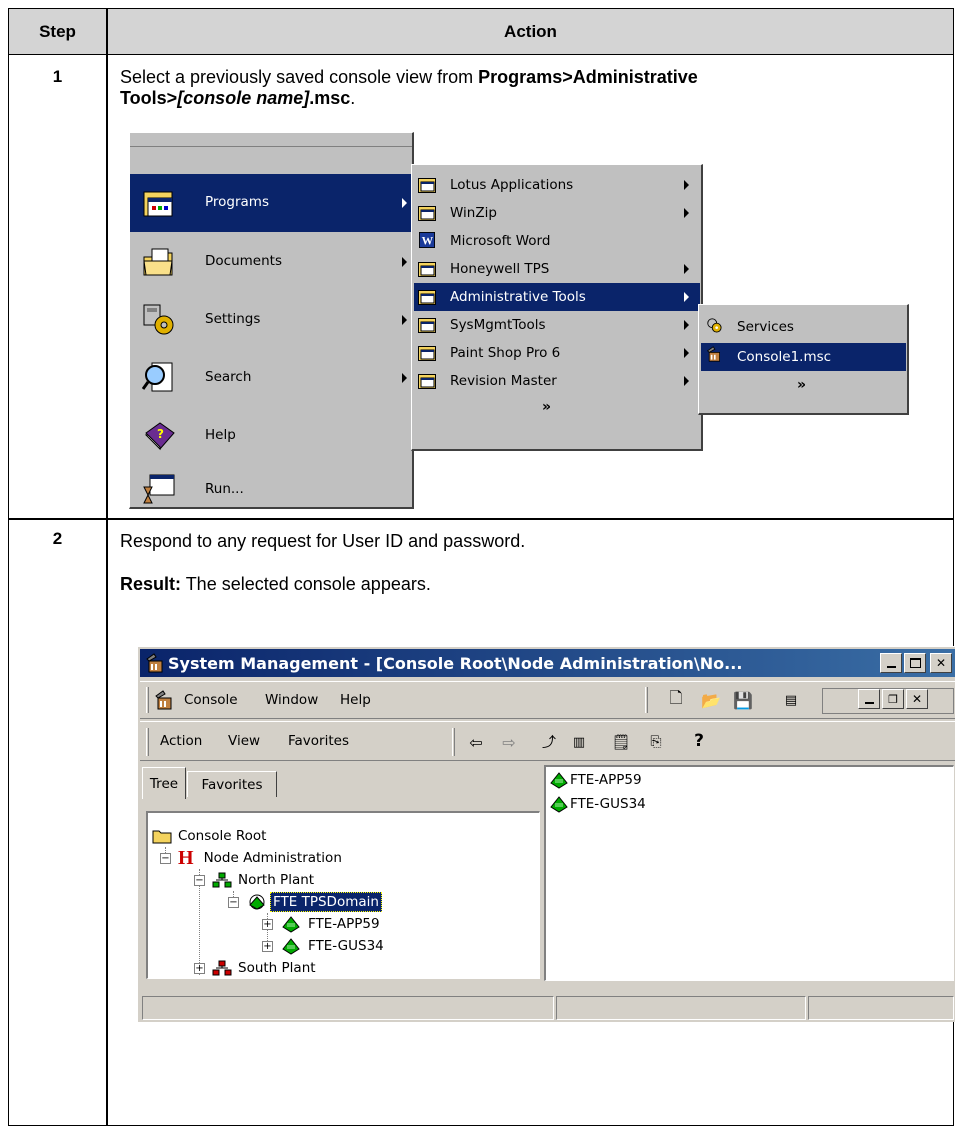 The height and width of the screenshot is (1126, 956). What do you see at coordinates (500, 241) in the screenshot?
I see `submenu-label: Microsoft Word` at bounding box center [500, 241].